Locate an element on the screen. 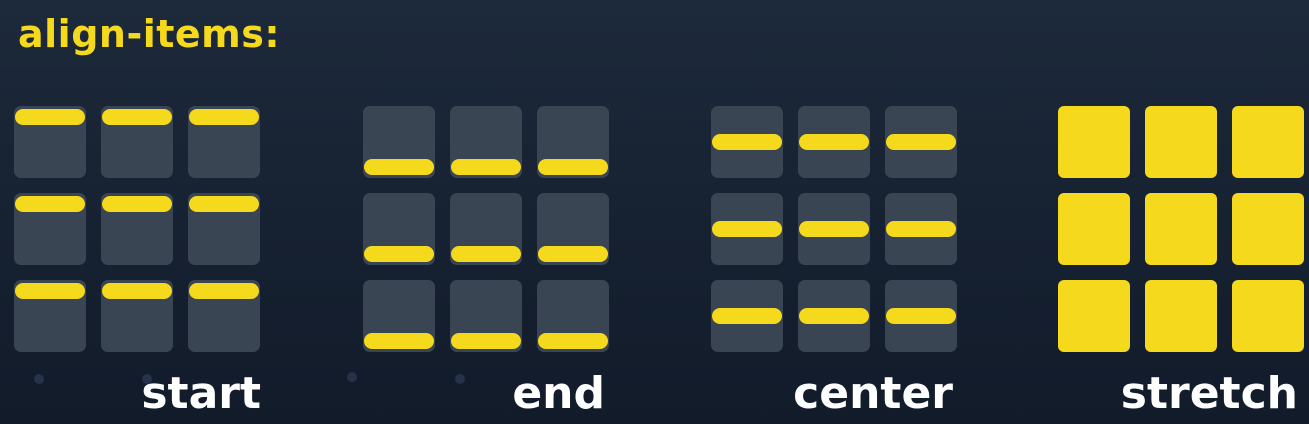 The width and height of the screenshot is (1309, 424). align-start-grid is located at coordinates (138, 229).